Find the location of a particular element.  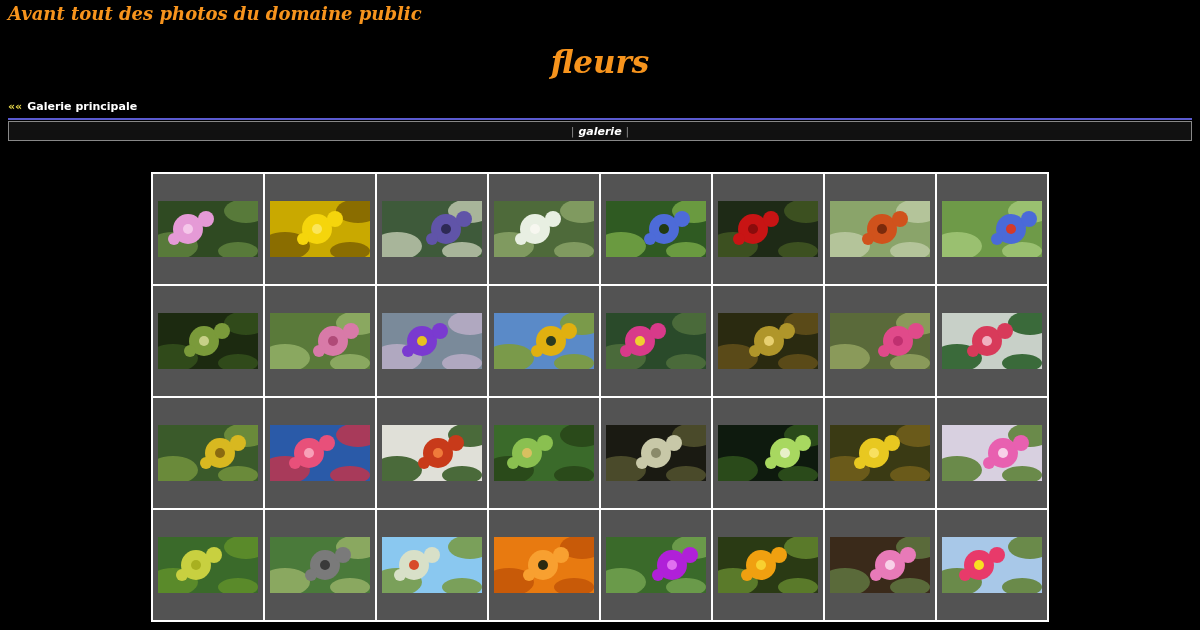

page-title: fleurs is located at coordinates (600, 62).